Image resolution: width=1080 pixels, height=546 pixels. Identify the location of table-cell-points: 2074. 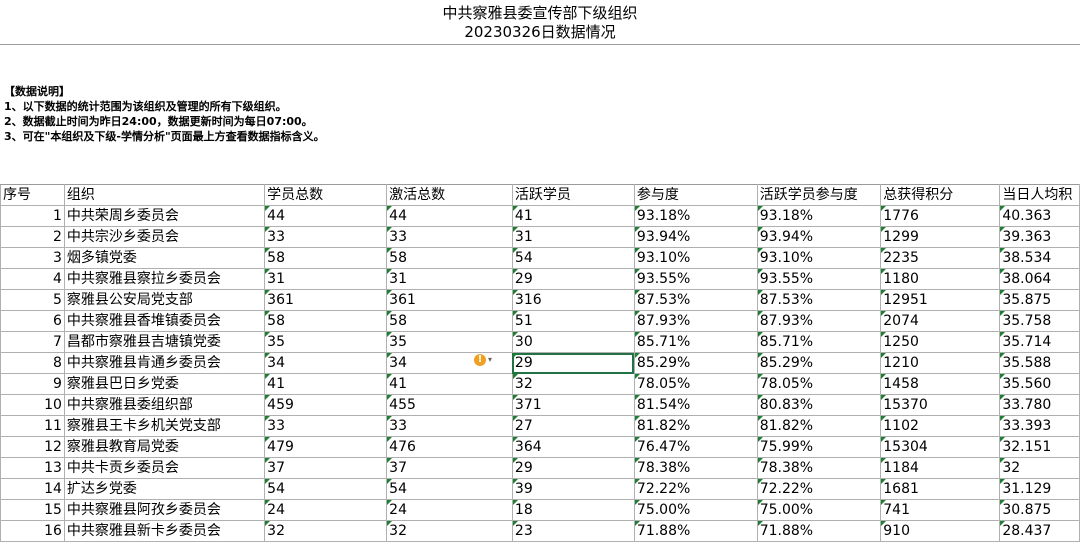
(940, 321).